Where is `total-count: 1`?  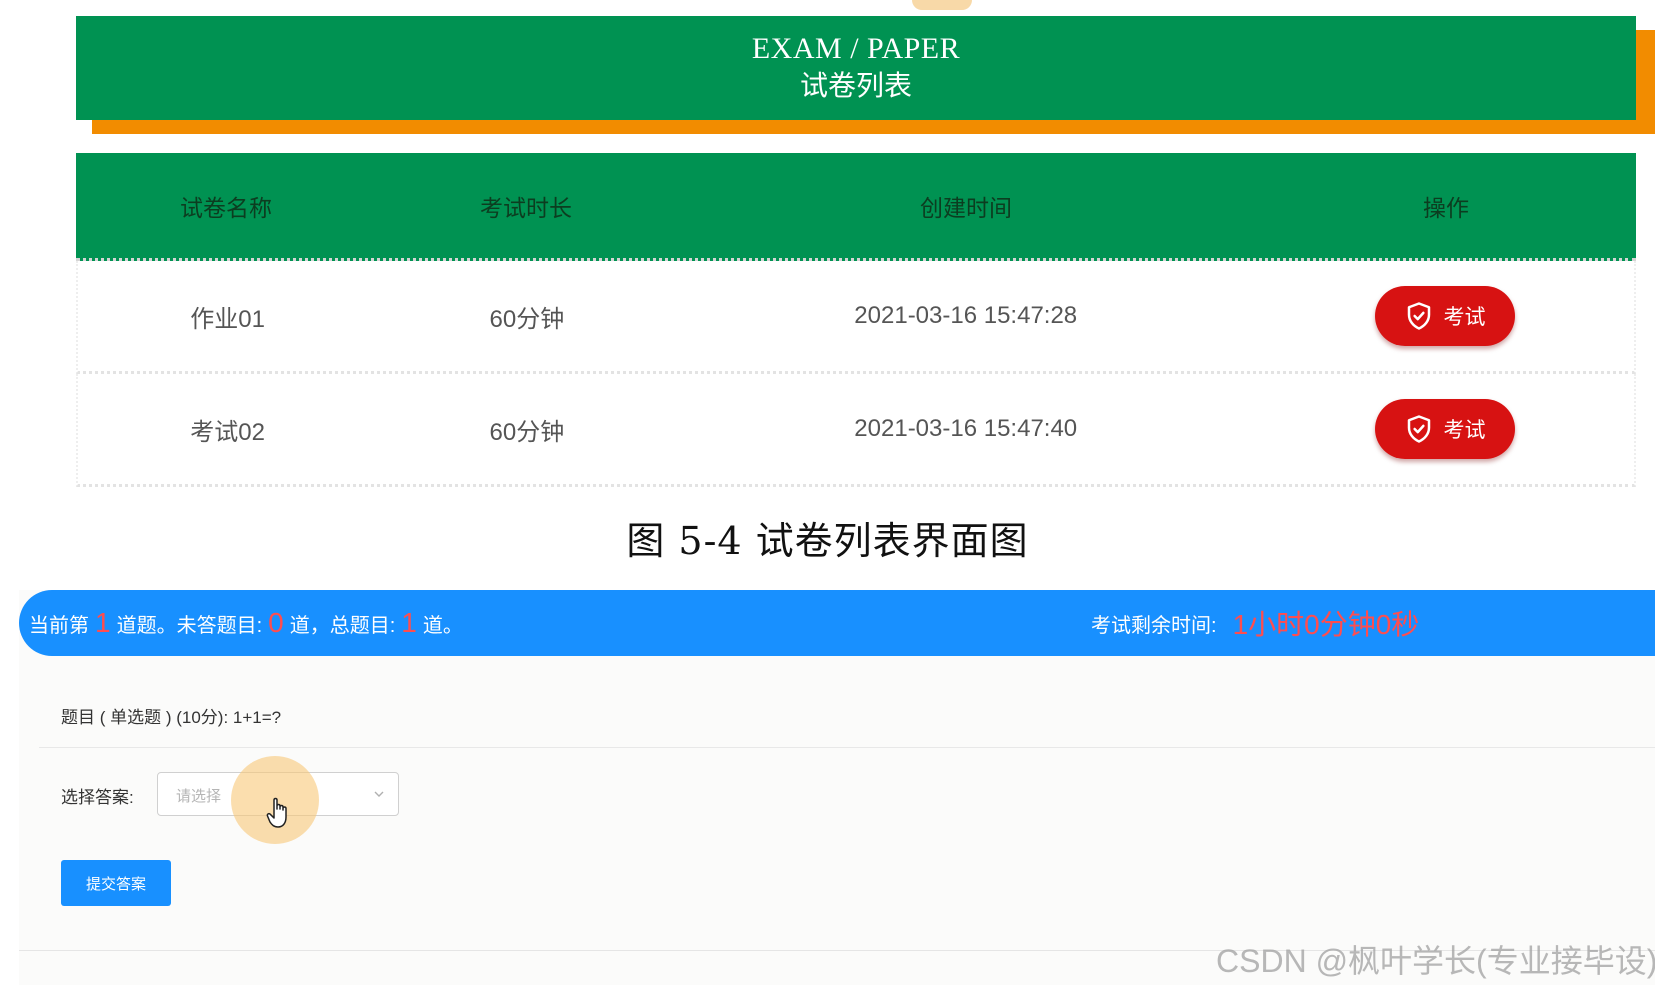 total-count: 1 is located at coordinates (409, 622).